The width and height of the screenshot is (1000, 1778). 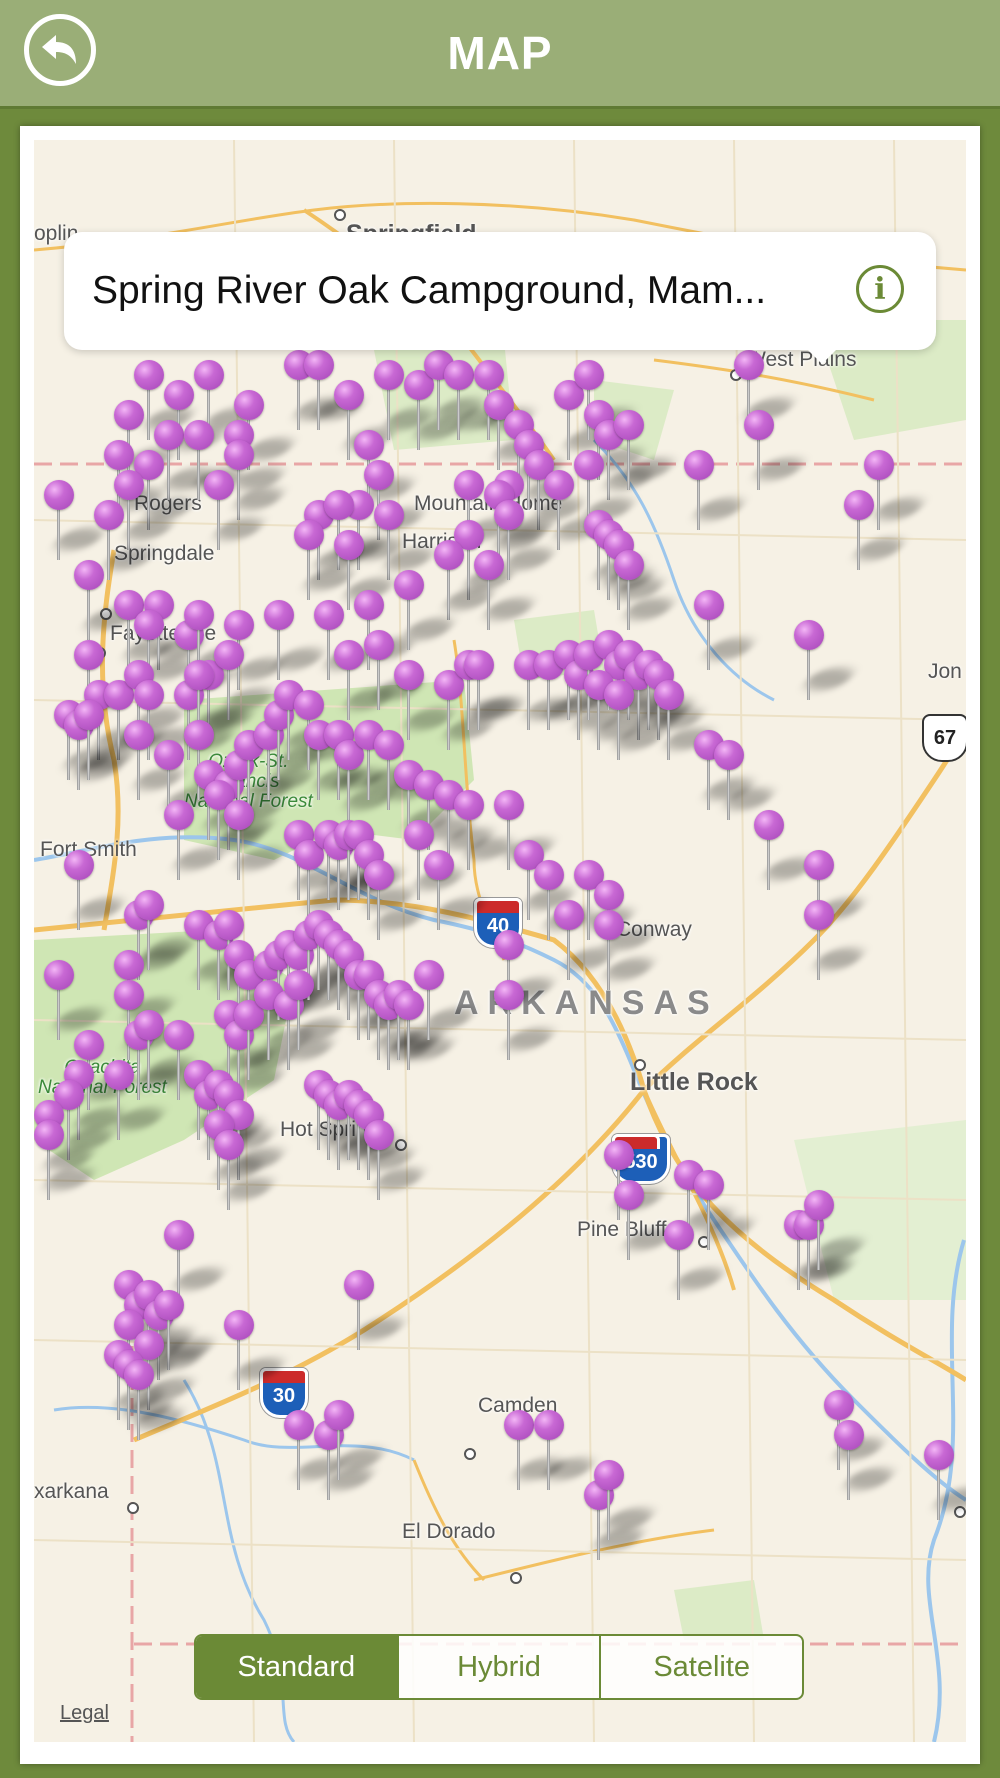 What do you see at coordinates (947, 1499) in the screenshot?
I see `pin-shadow` at bounding box center [947, 1499].